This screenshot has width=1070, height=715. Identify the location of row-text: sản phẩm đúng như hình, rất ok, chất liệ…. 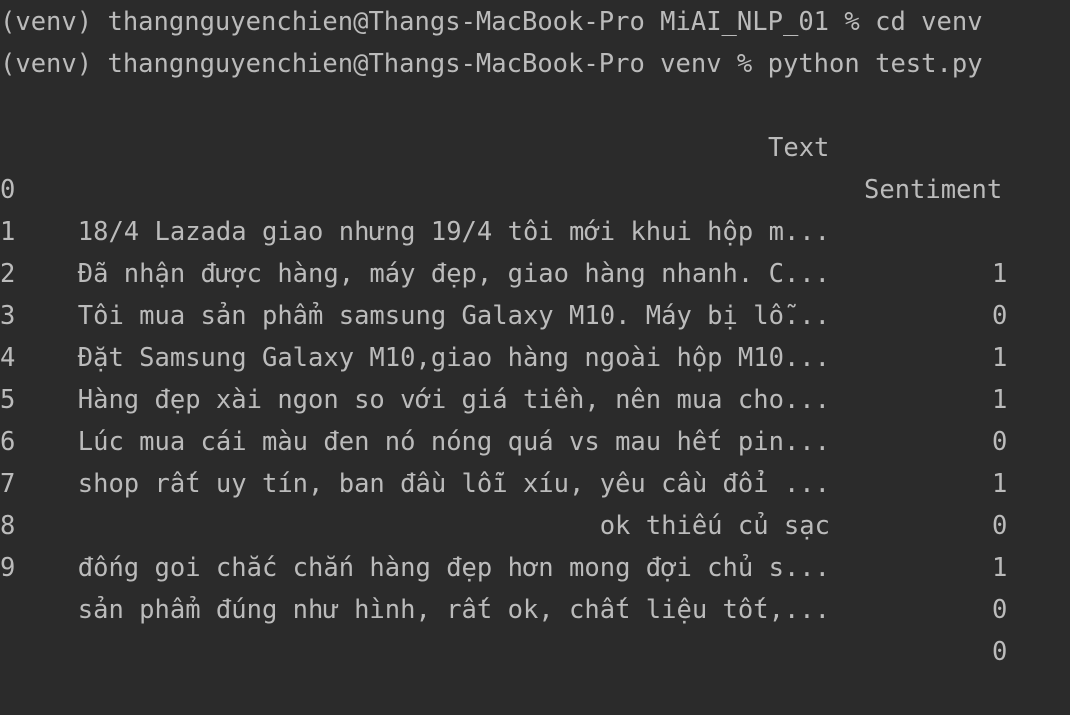
(453, 610).